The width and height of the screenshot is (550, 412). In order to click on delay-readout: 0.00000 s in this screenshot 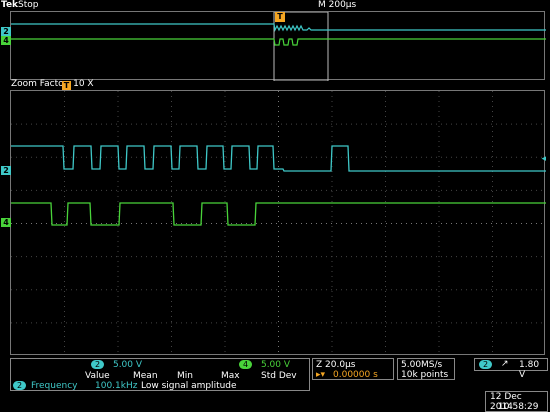, I will do `click(355, 375)`.